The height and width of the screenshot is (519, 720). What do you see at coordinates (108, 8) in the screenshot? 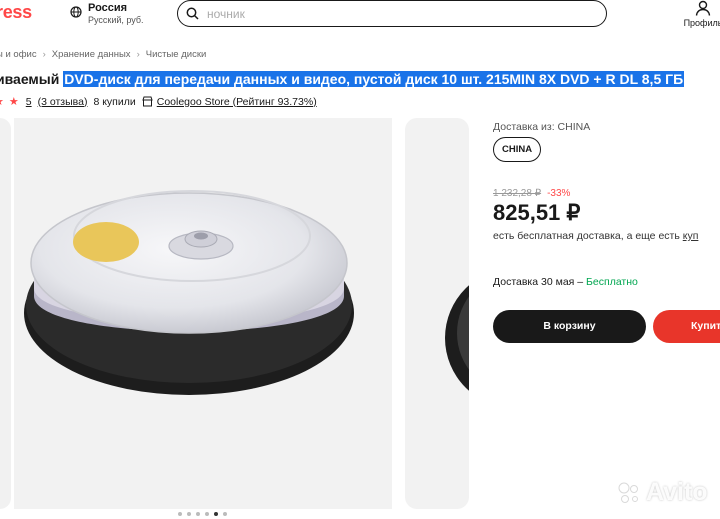
I see `region-name: Россия` at bounding box center [108, 8].